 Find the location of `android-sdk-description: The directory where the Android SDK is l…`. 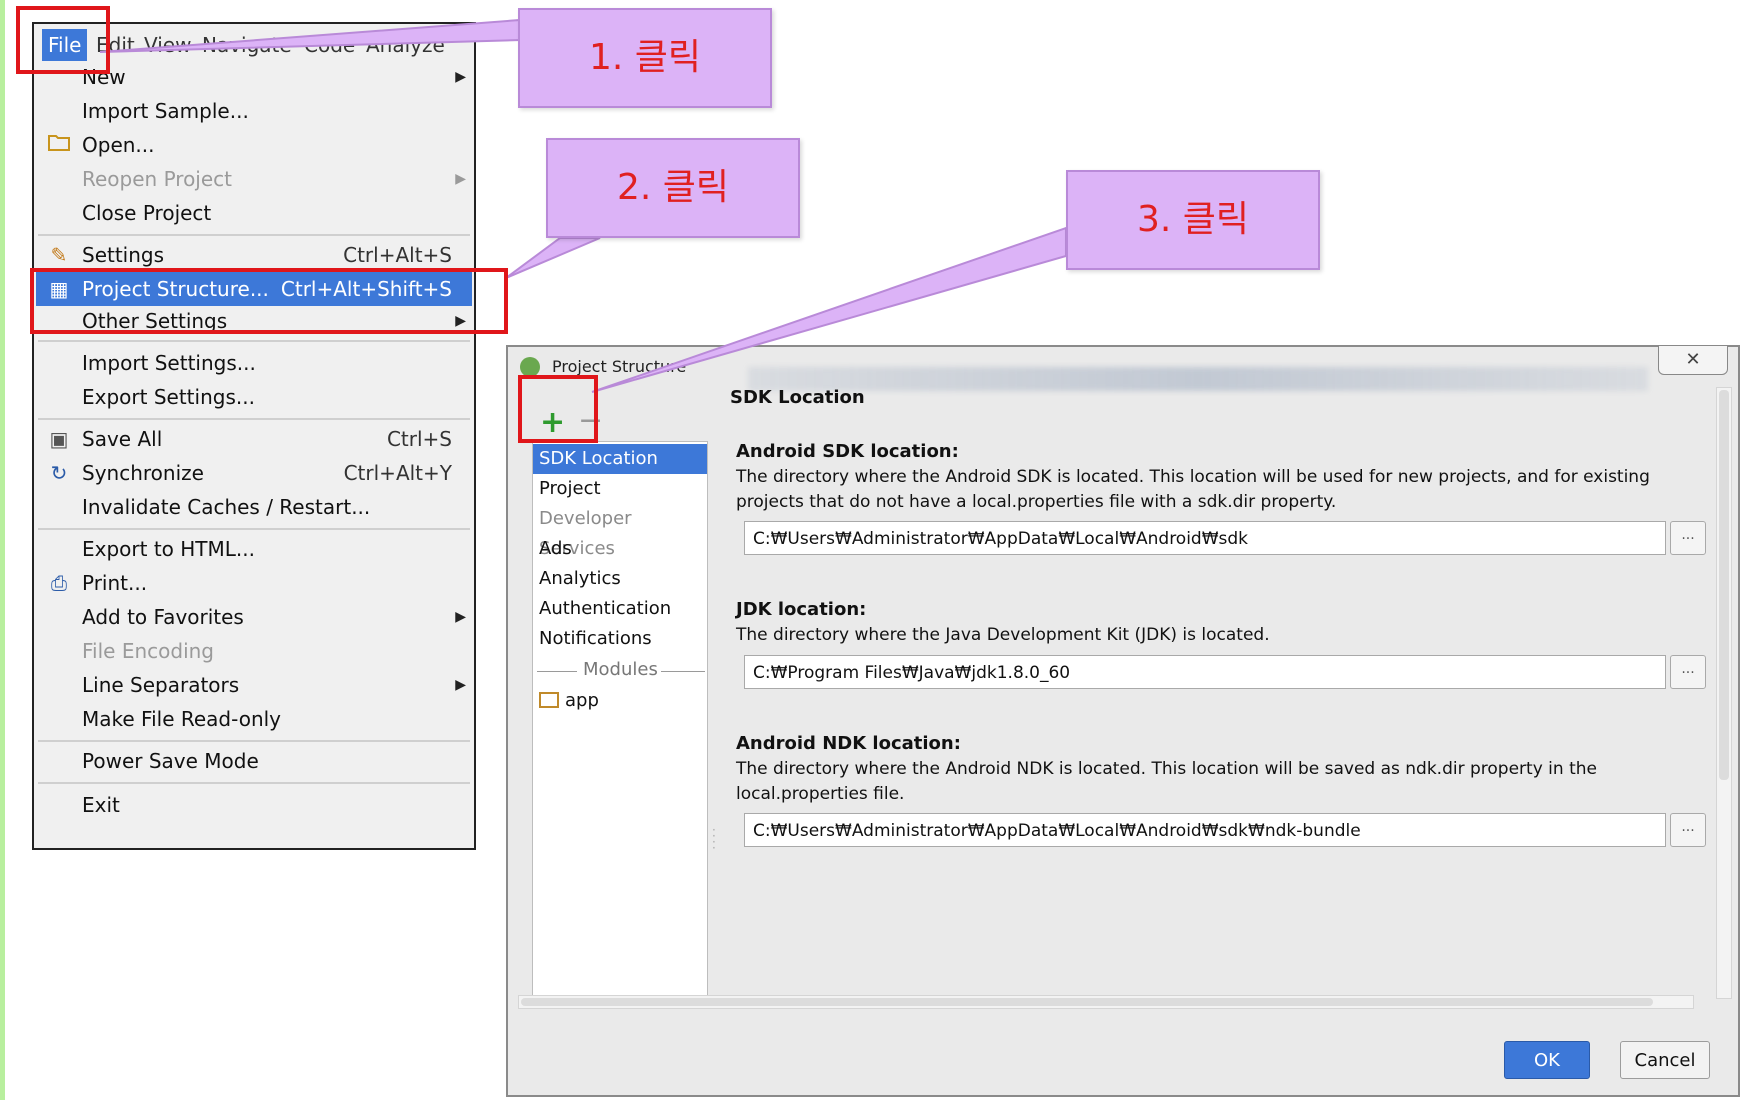

android-sdk-description: The directory where the Android SDK is l… is located at coordinates (1193, 489).